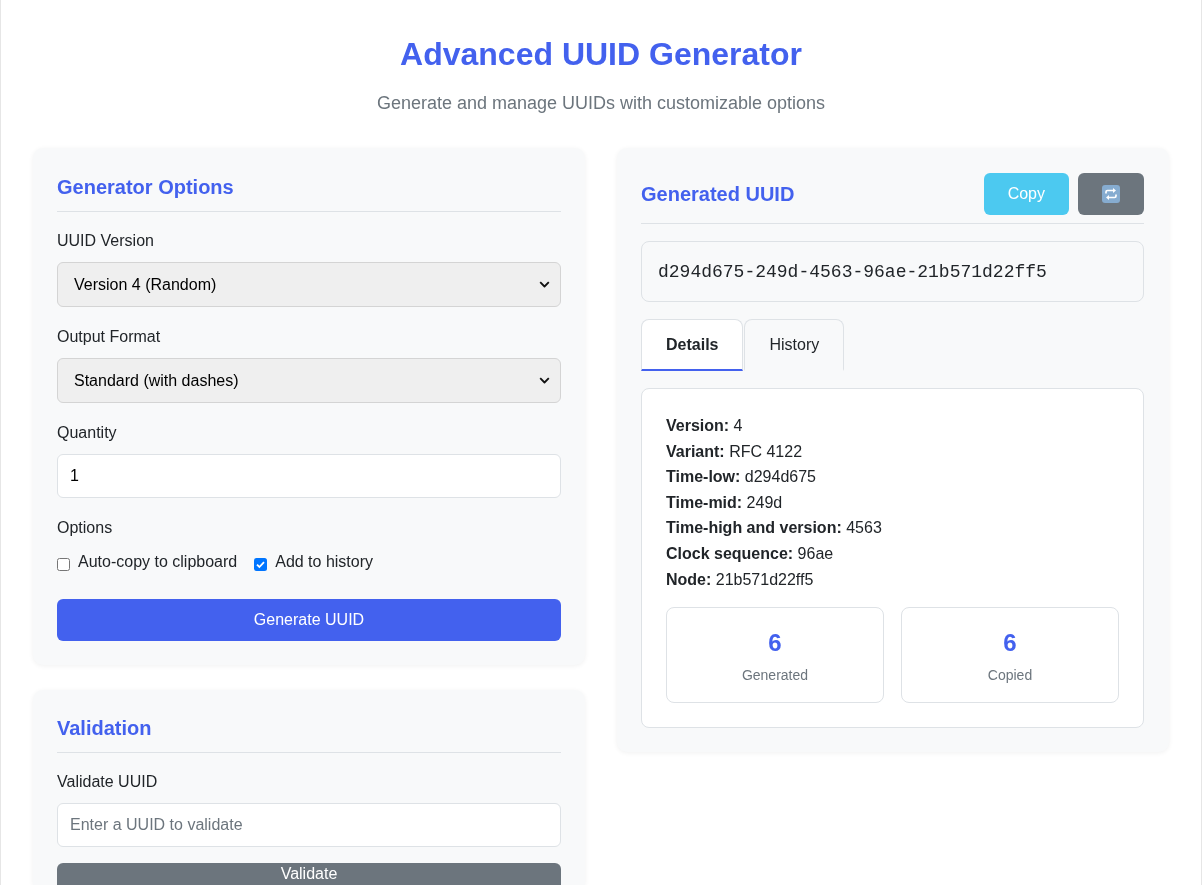 This screenshot has width=1202, height=885. I want to click on panel-title: Generator Options, so click(145, 187).